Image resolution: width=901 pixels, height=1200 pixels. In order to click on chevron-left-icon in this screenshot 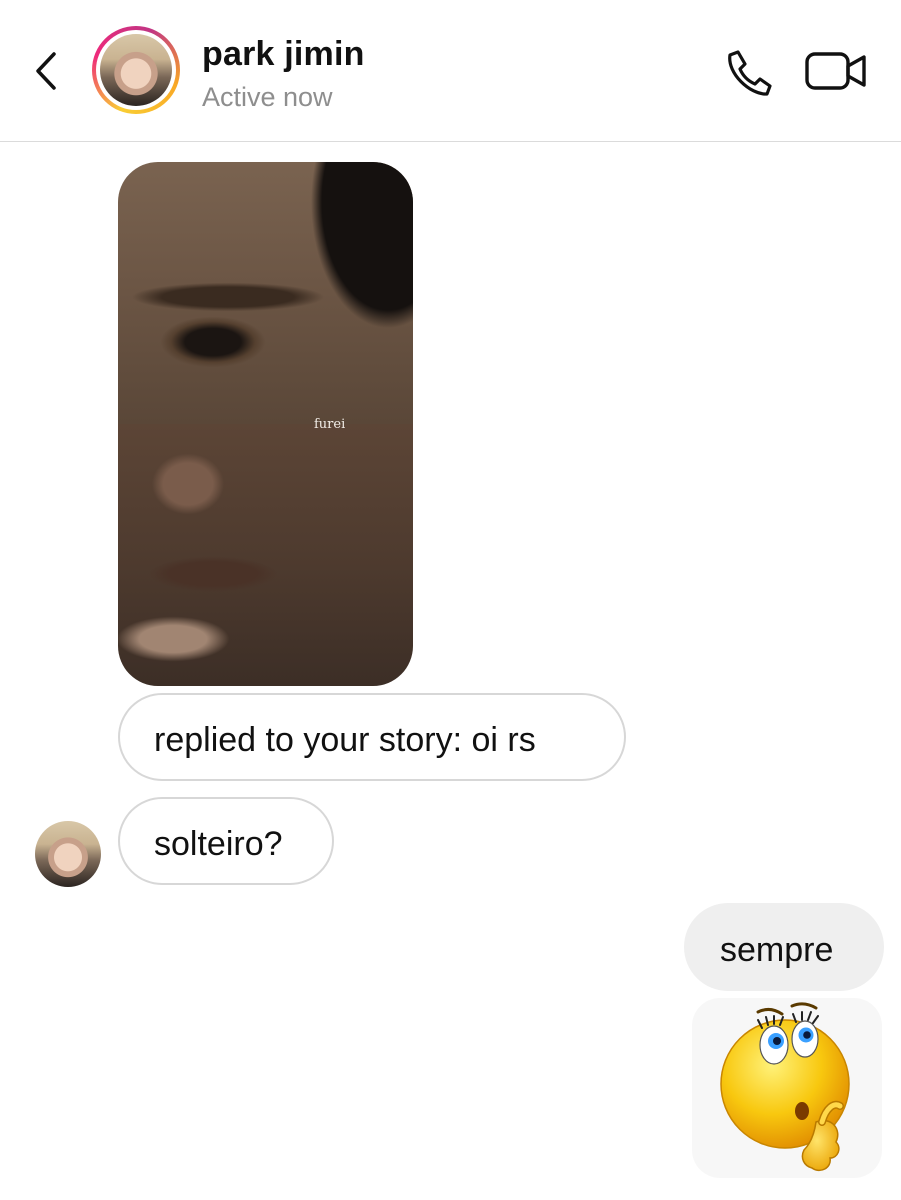, I will do `click(46, 71)`.